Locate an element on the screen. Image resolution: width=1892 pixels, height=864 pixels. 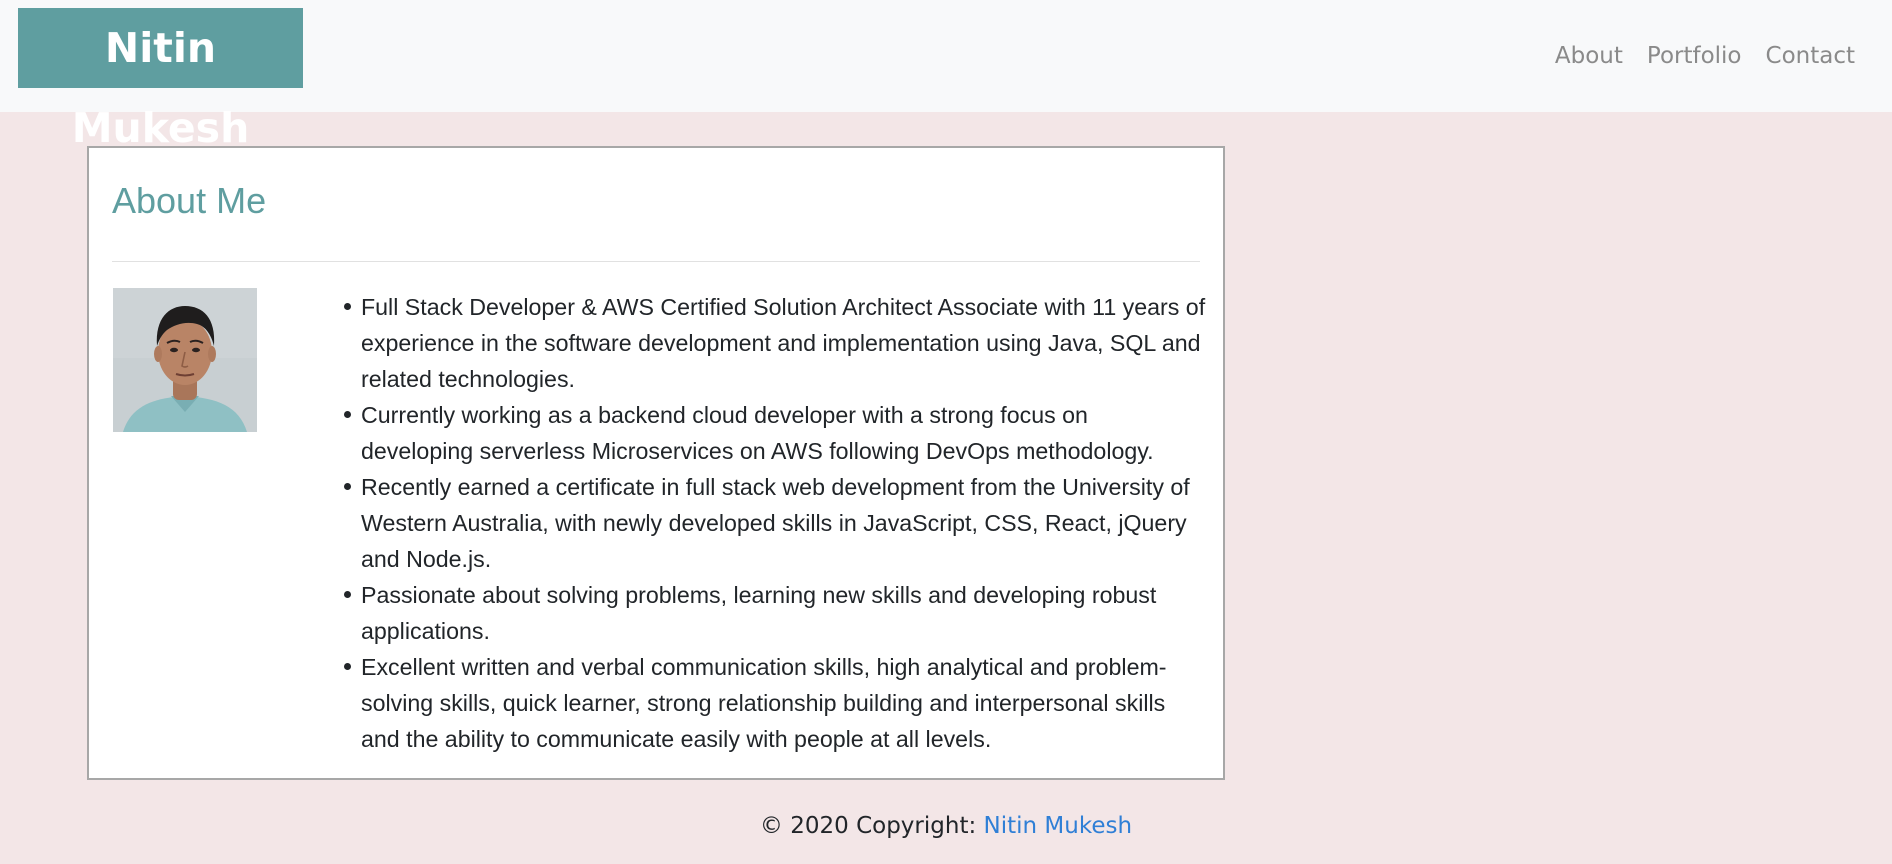
nav-links: About Portfolio Contact is located at coordinates (1699, 56).